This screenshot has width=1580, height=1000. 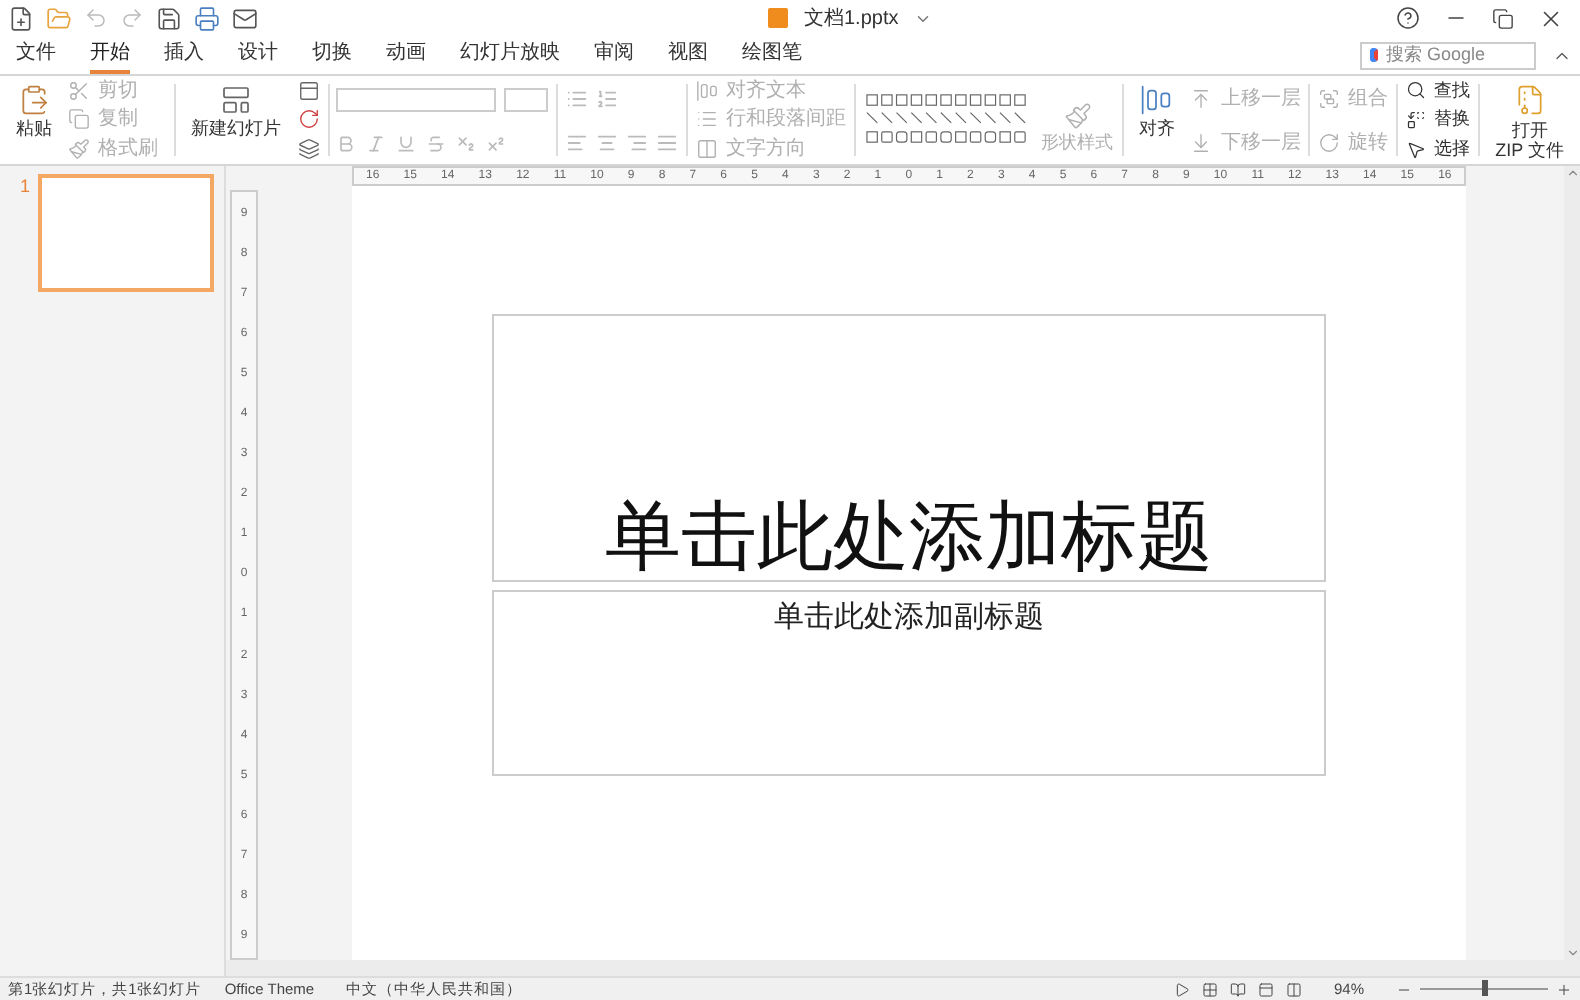 I want to click on open-folder-icon, so click(x=59, y=18).